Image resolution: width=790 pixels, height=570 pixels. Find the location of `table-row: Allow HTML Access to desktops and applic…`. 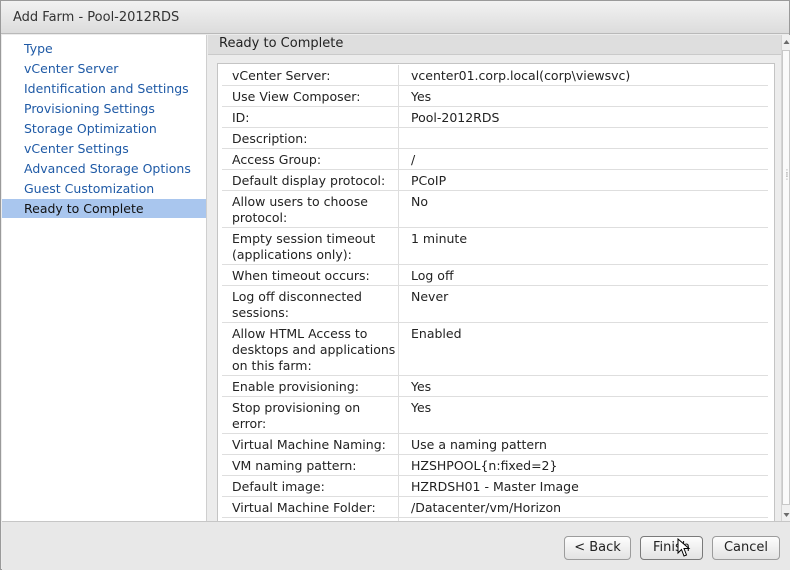

table-row: Allow HTML Access to desktops and applic… is located at coordinates (495, 349).